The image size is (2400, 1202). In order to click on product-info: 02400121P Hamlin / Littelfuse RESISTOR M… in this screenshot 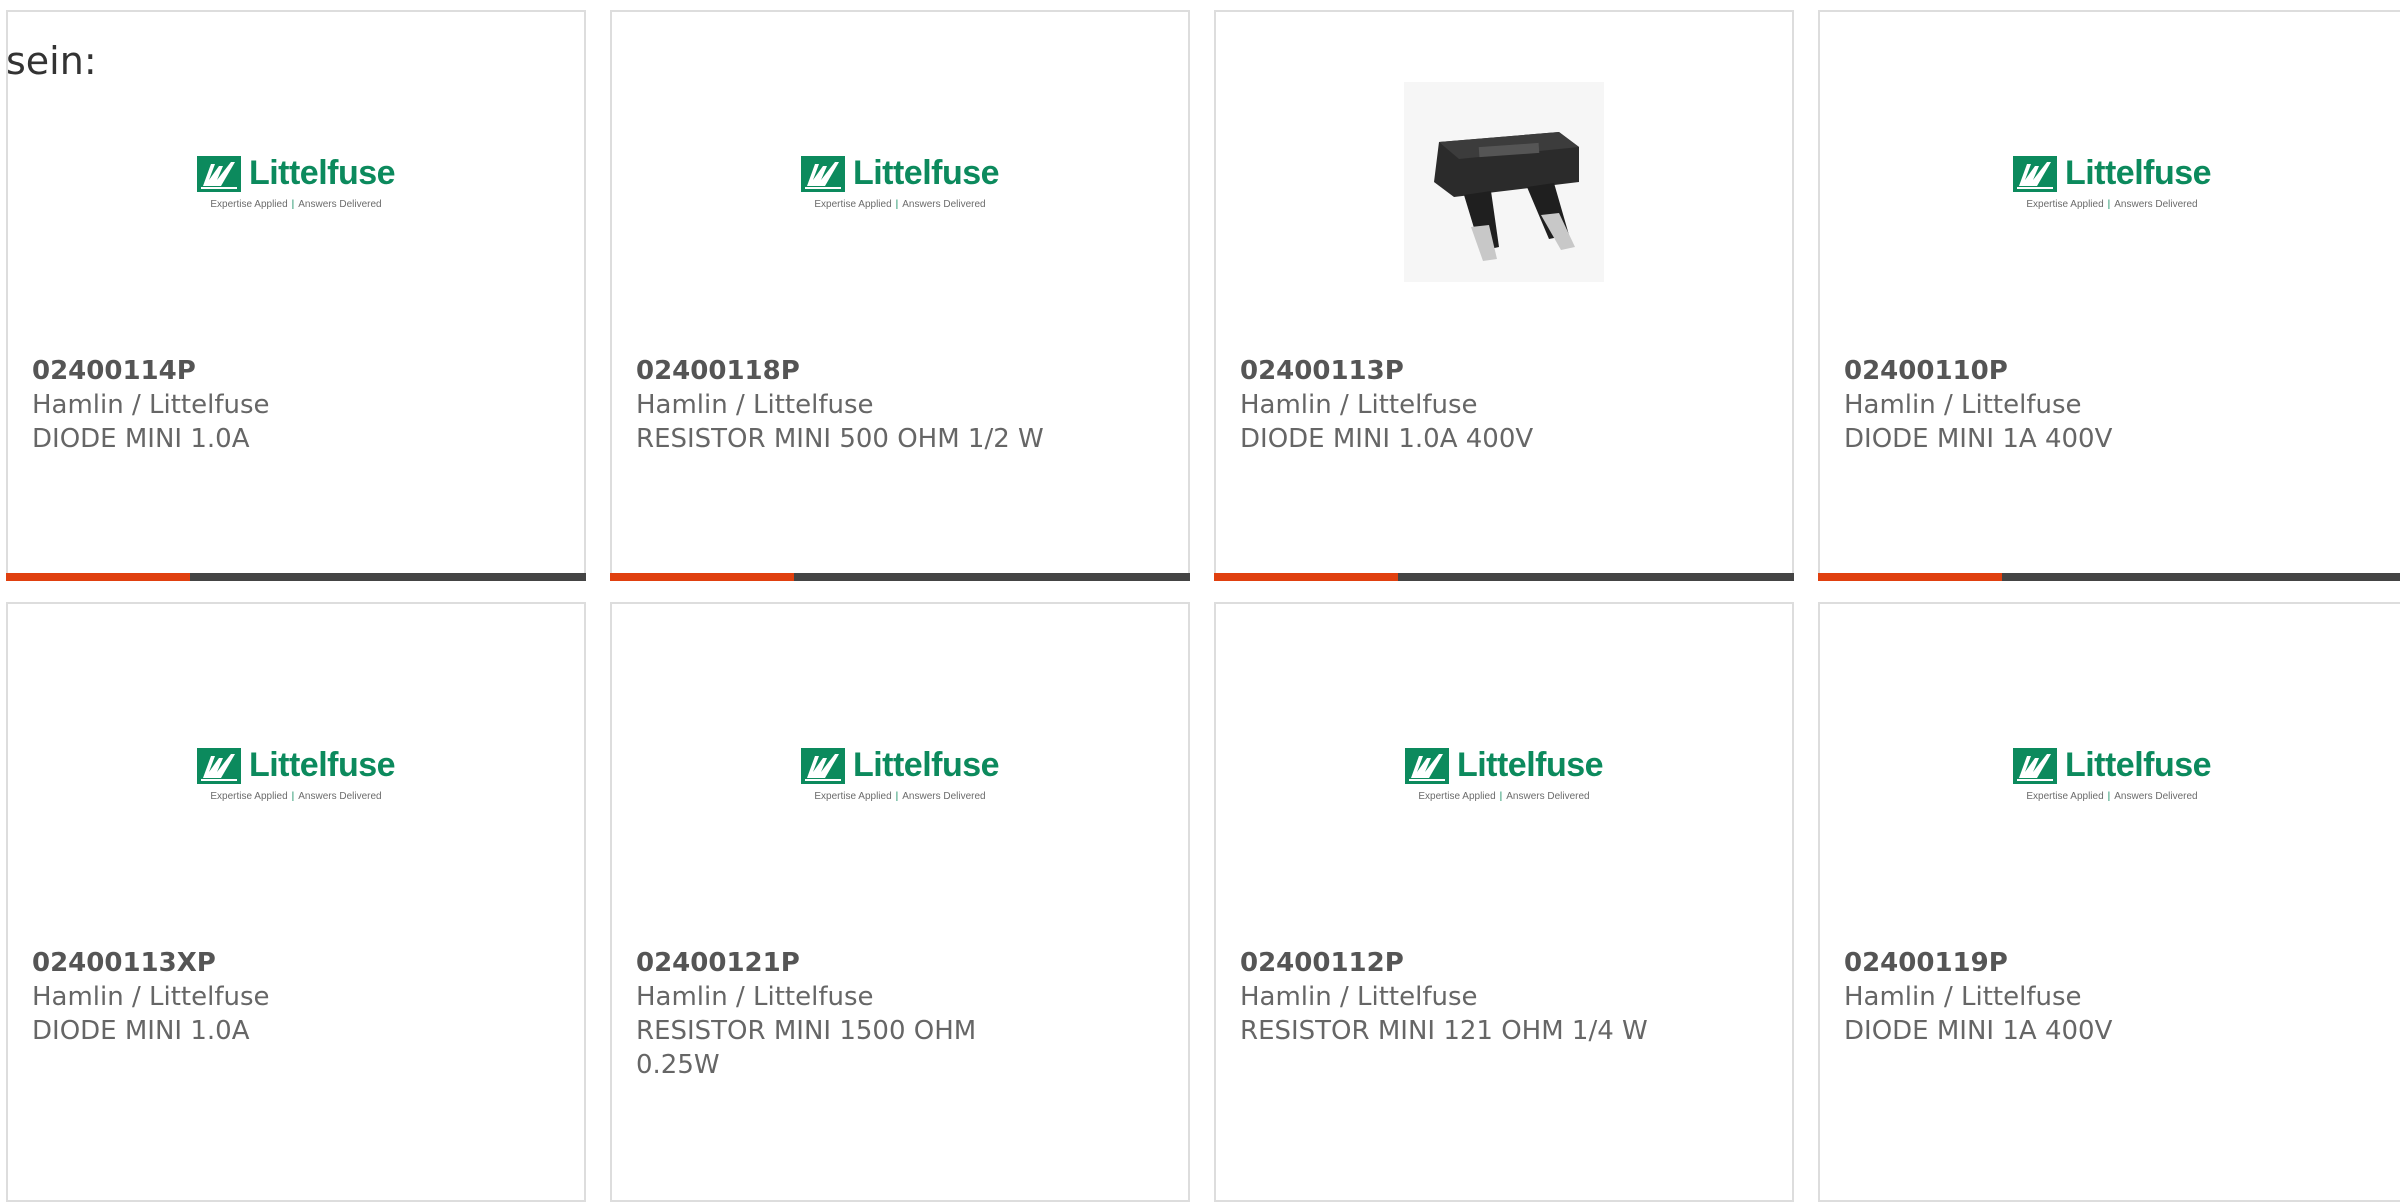, I will do `click(816, 1014)`.